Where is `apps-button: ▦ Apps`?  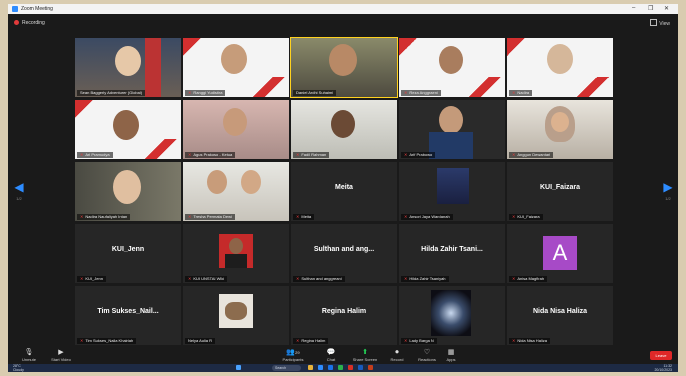 apps-button: ▦ Apps is located at coordinates (451, 355).